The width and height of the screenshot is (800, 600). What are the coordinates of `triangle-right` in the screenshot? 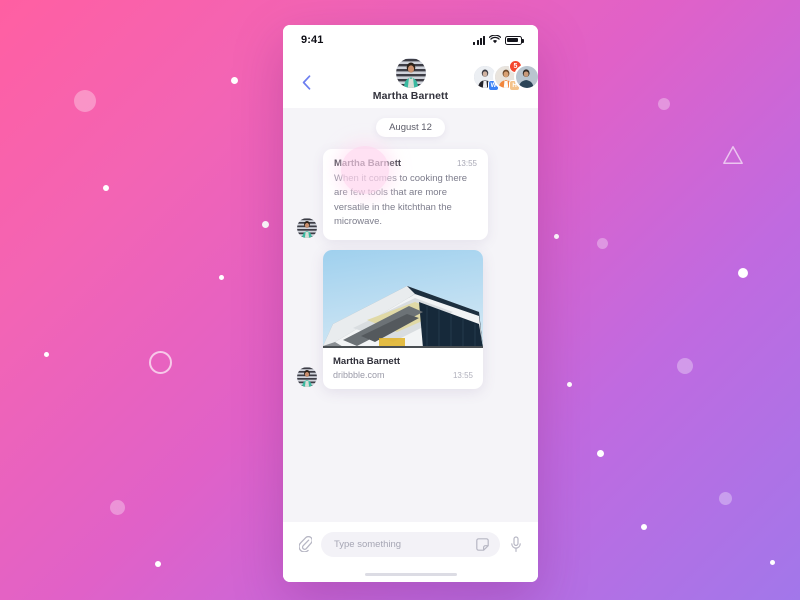 It's located at (733, 157).